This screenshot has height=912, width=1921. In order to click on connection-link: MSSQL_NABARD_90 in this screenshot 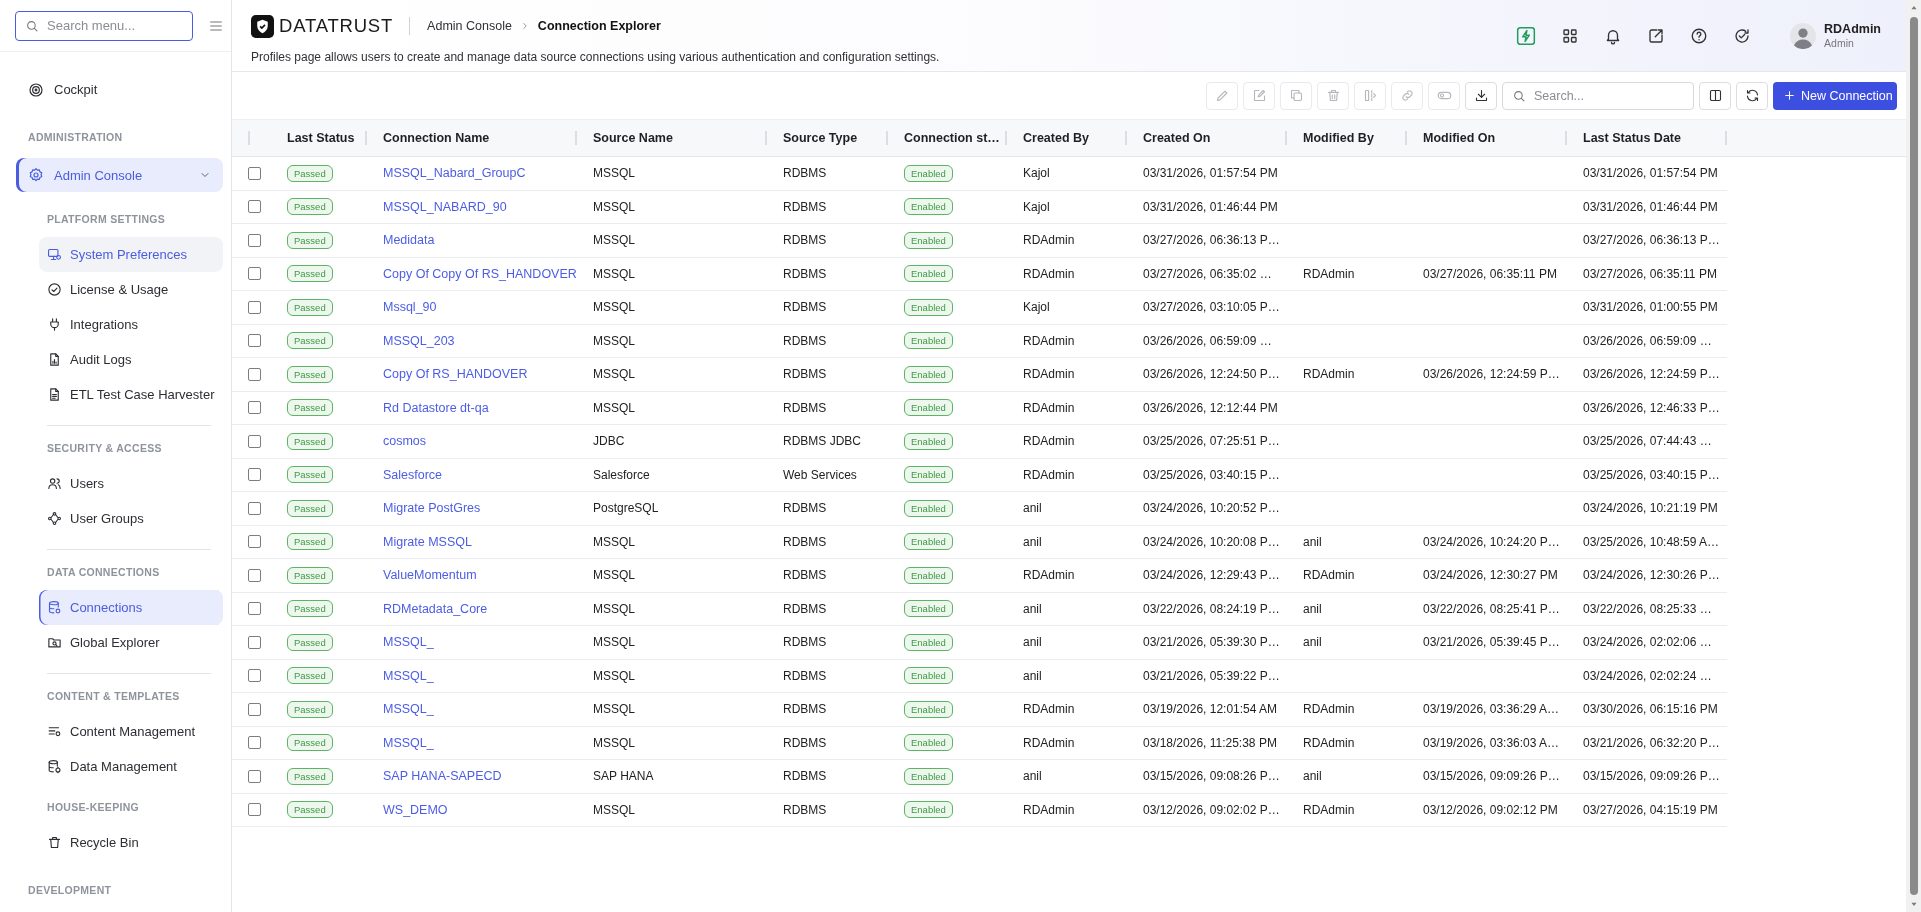, I will do `click(445, 206)`.